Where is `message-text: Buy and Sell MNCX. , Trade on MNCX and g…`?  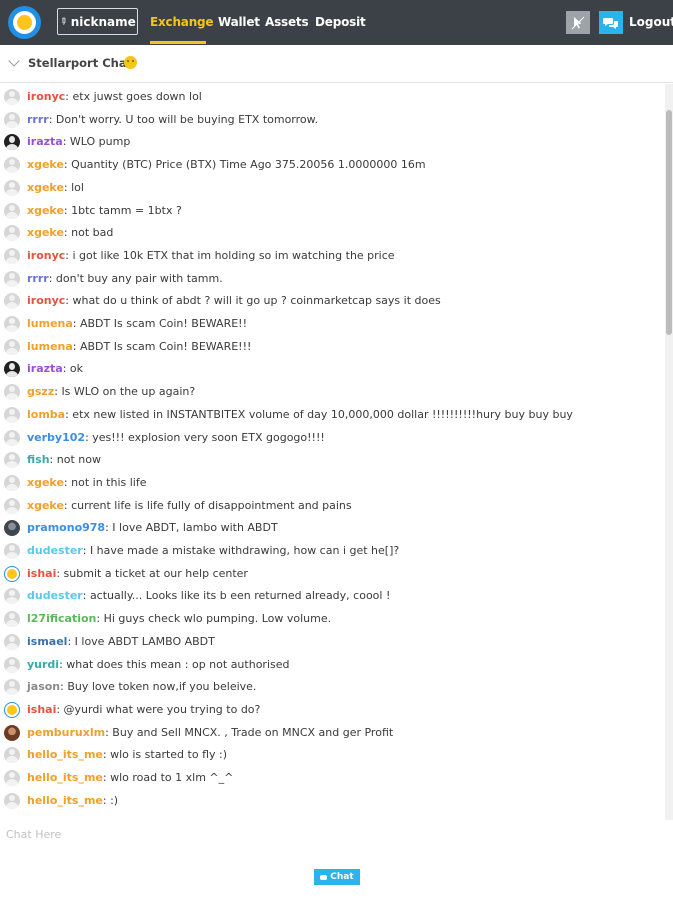
message-text: Buy and Sell MNCX. , Trade on MNCX and g… is located at coordinates (253, 732).